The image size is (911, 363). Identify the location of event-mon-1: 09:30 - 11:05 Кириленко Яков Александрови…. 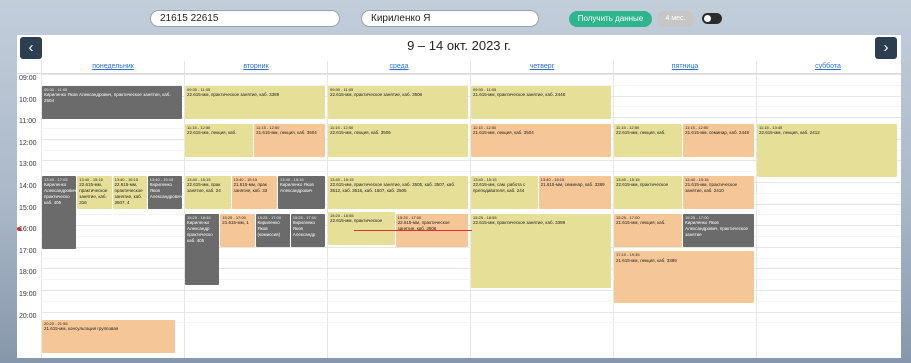
(112, 102).